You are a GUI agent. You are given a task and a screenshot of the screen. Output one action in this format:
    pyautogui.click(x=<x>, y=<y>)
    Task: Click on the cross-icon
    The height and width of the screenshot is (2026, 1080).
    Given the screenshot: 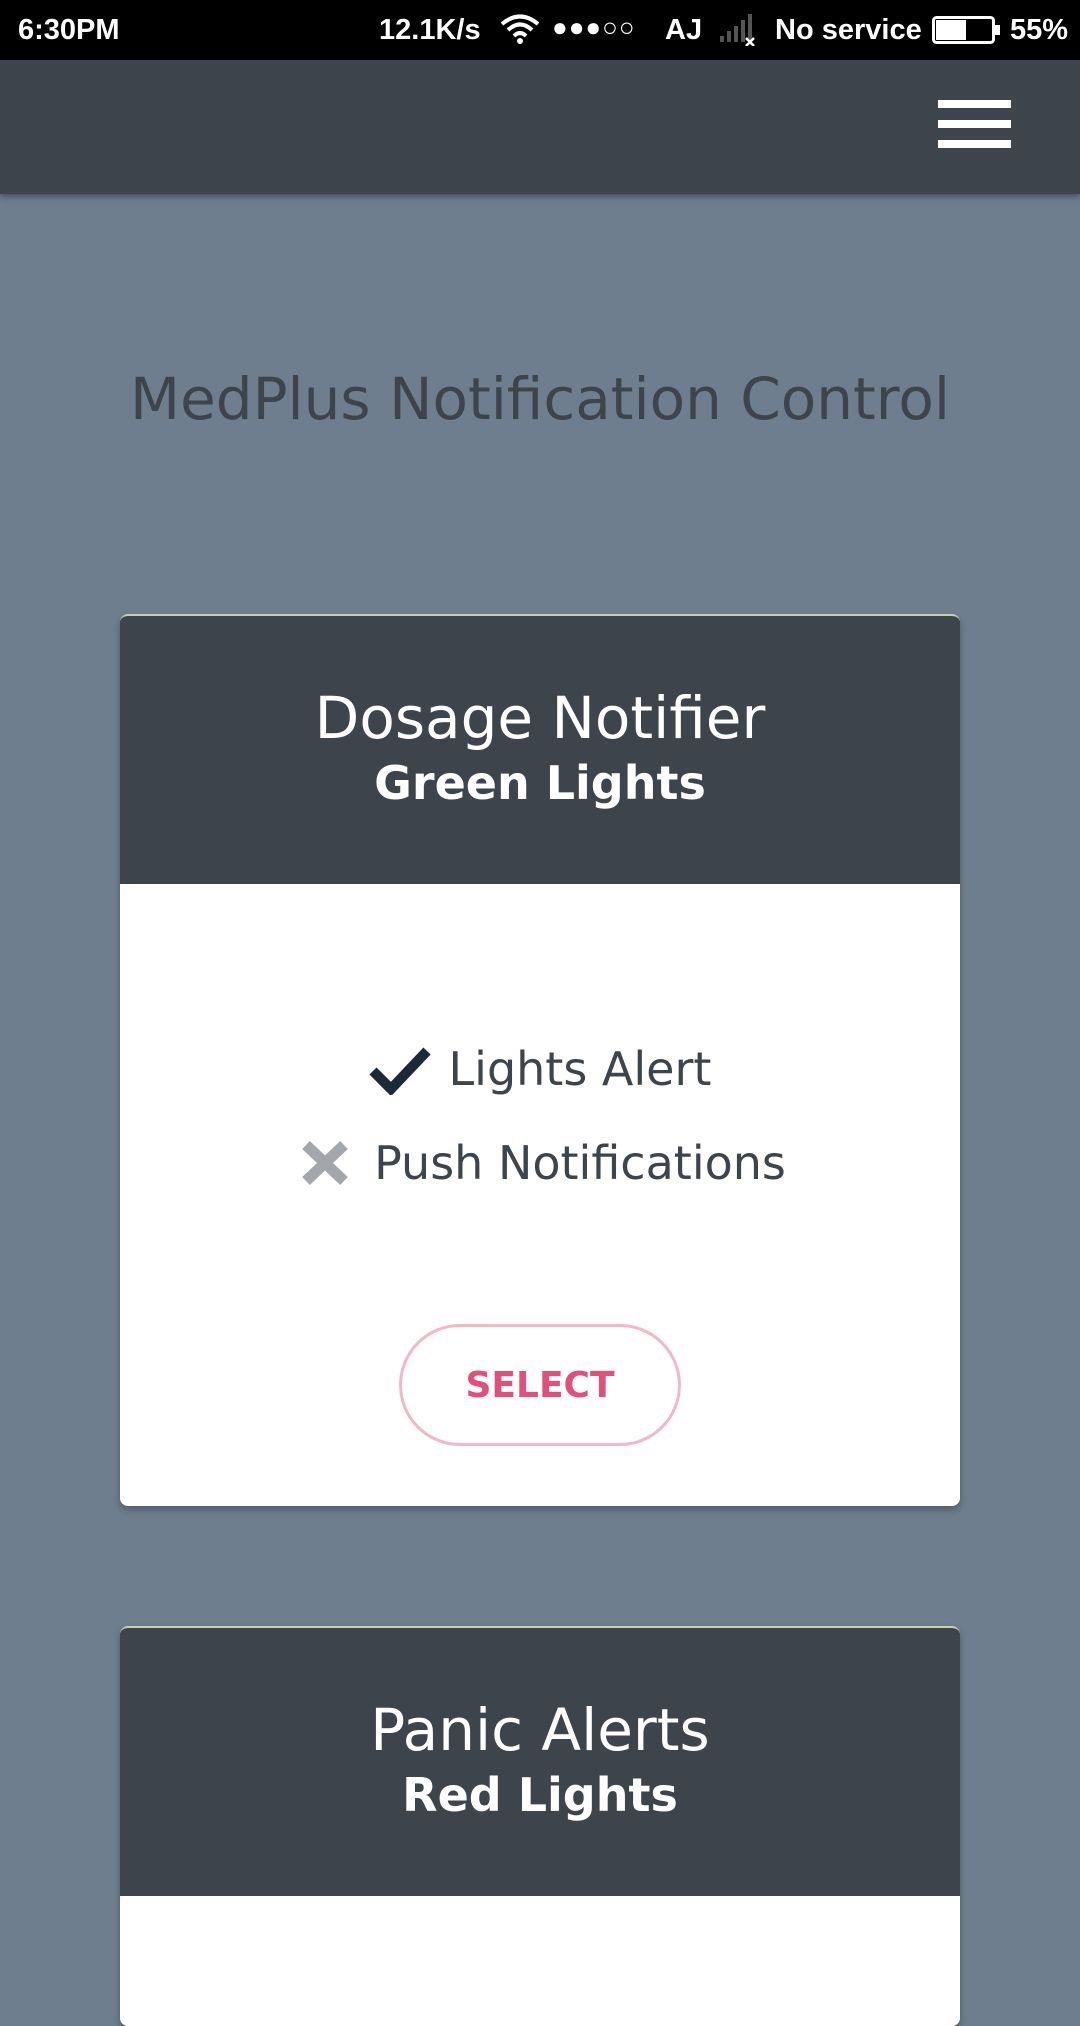 What is the action you would take?
    pyautogui.click(x=325, y=1163)
    